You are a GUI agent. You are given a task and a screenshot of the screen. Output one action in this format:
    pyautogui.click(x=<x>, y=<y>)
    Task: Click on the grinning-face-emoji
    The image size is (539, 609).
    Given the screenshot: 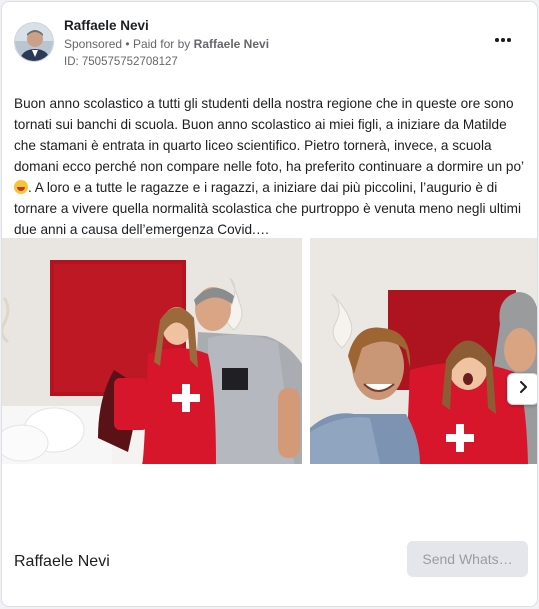 What is the action you would take?
    pyautogui.click(x=21, y=187)
    